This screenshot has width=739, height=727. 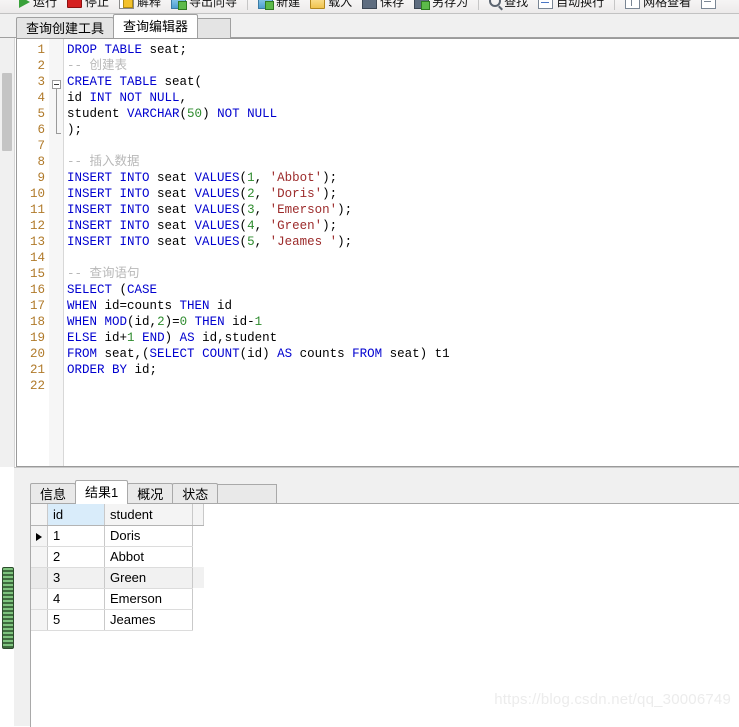 What do you see at coordinates (266, 5) in the screenshot?
I see `new-icon` at bounding box center [266, 5].